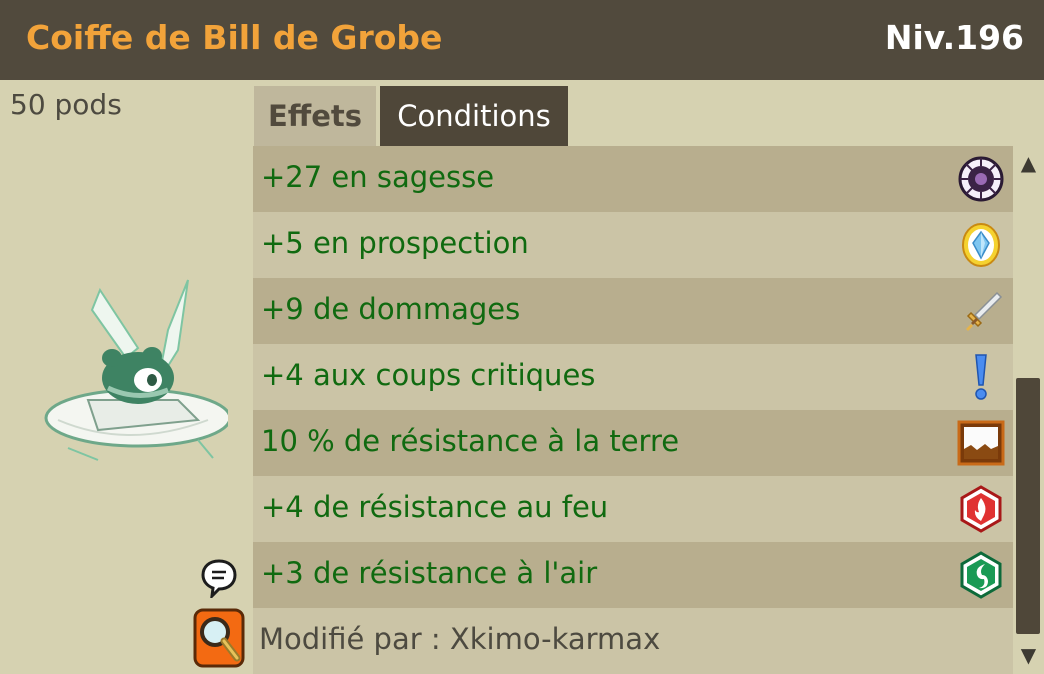 This screenshot has width=1044, height=674. I want to click on item-name: Coiffe de Bill de Grobe, so click(234, 37).